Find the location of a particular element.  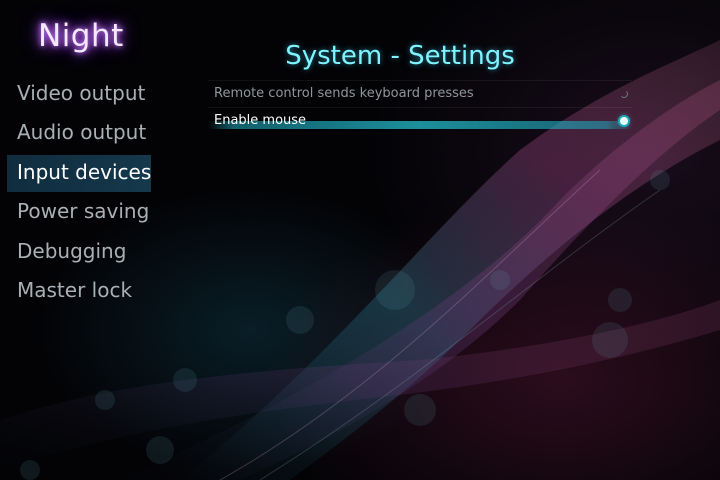

sidebar-item-video-output: Video output is located at coordinates (79, 94).